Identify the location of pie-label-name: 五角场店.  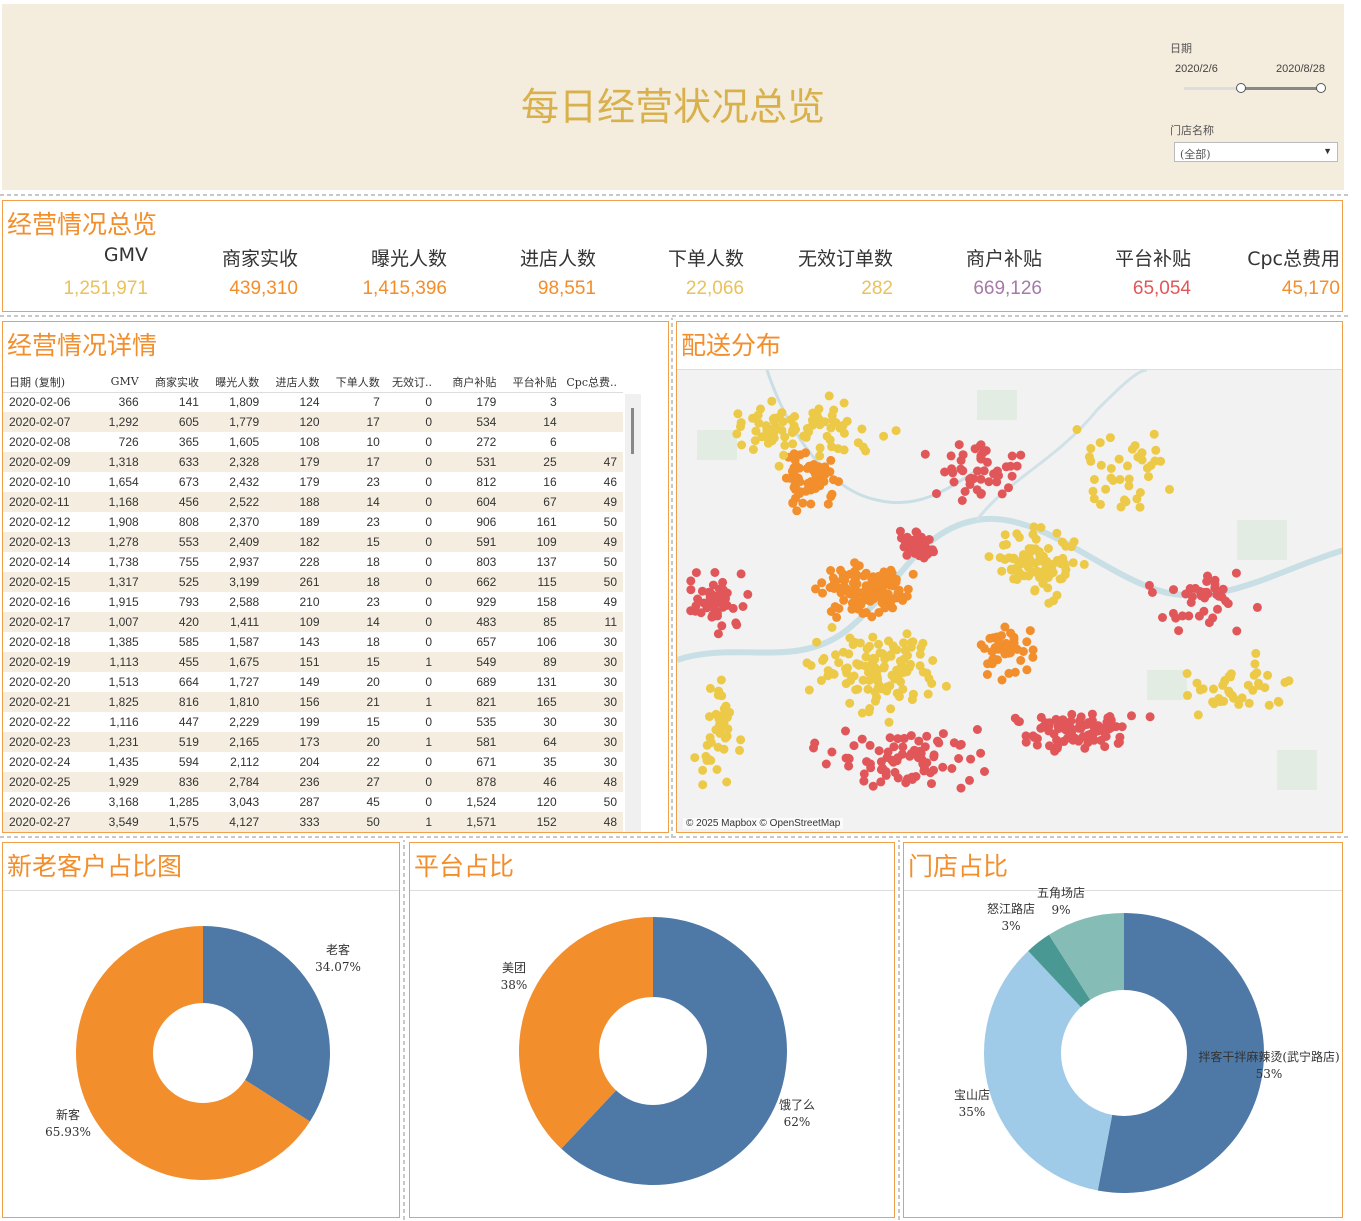
(1060, 893).